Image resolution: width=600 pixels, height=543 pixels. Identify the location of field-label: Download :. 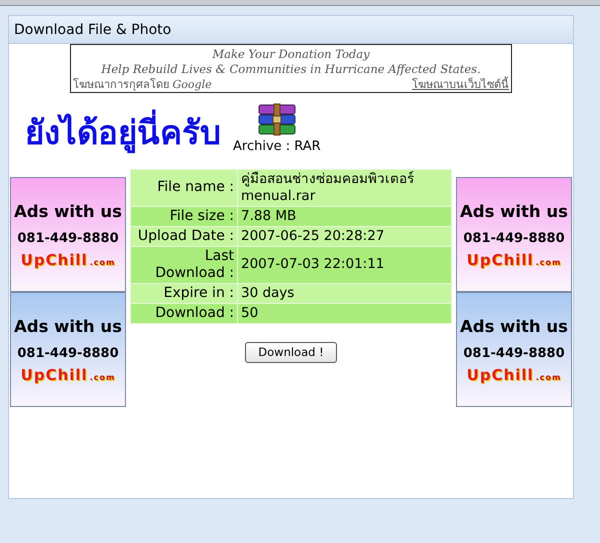
(184, 313).